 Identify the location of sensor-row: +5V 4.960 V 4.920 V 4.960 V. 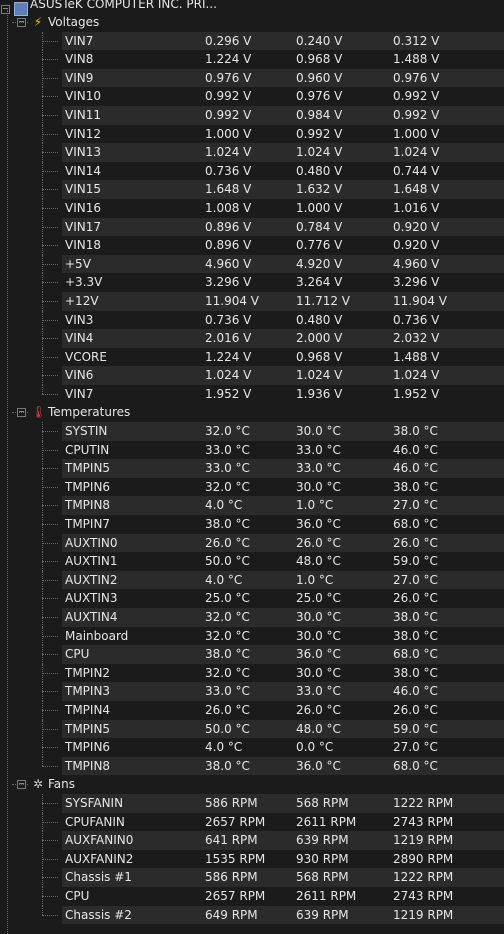
(252, 264).